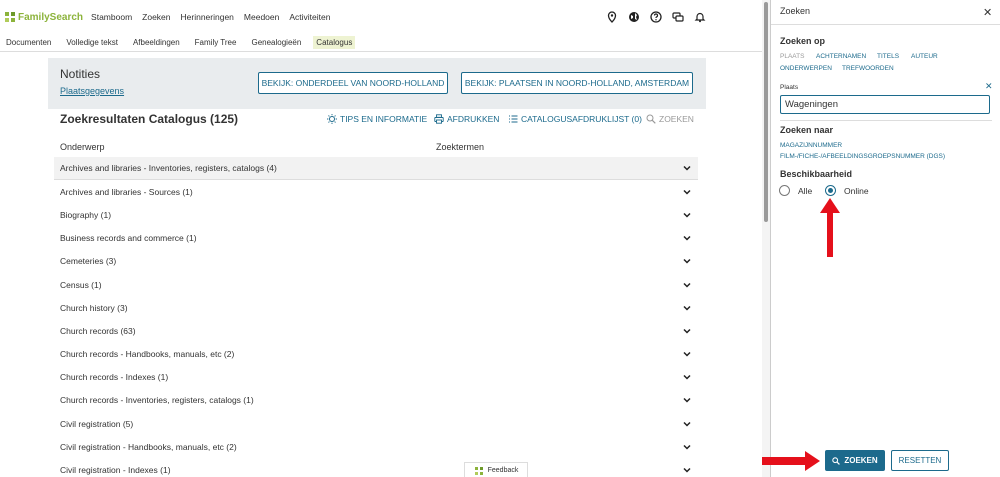  What do you see at coordinates (51, 17) in the screenshot?
I see `logo-text: FamilySearch` at bounding box center [51, 17].